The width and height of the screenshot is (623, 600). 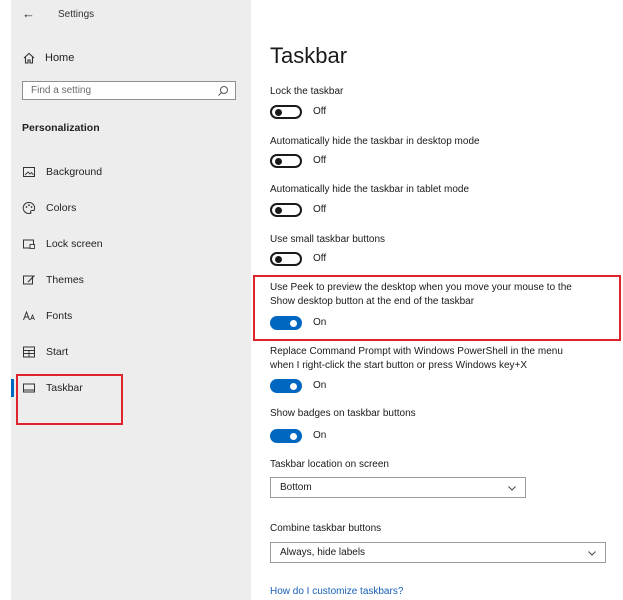 I want to click on autohide-desktop-toggle, so click(x=286, y=161).